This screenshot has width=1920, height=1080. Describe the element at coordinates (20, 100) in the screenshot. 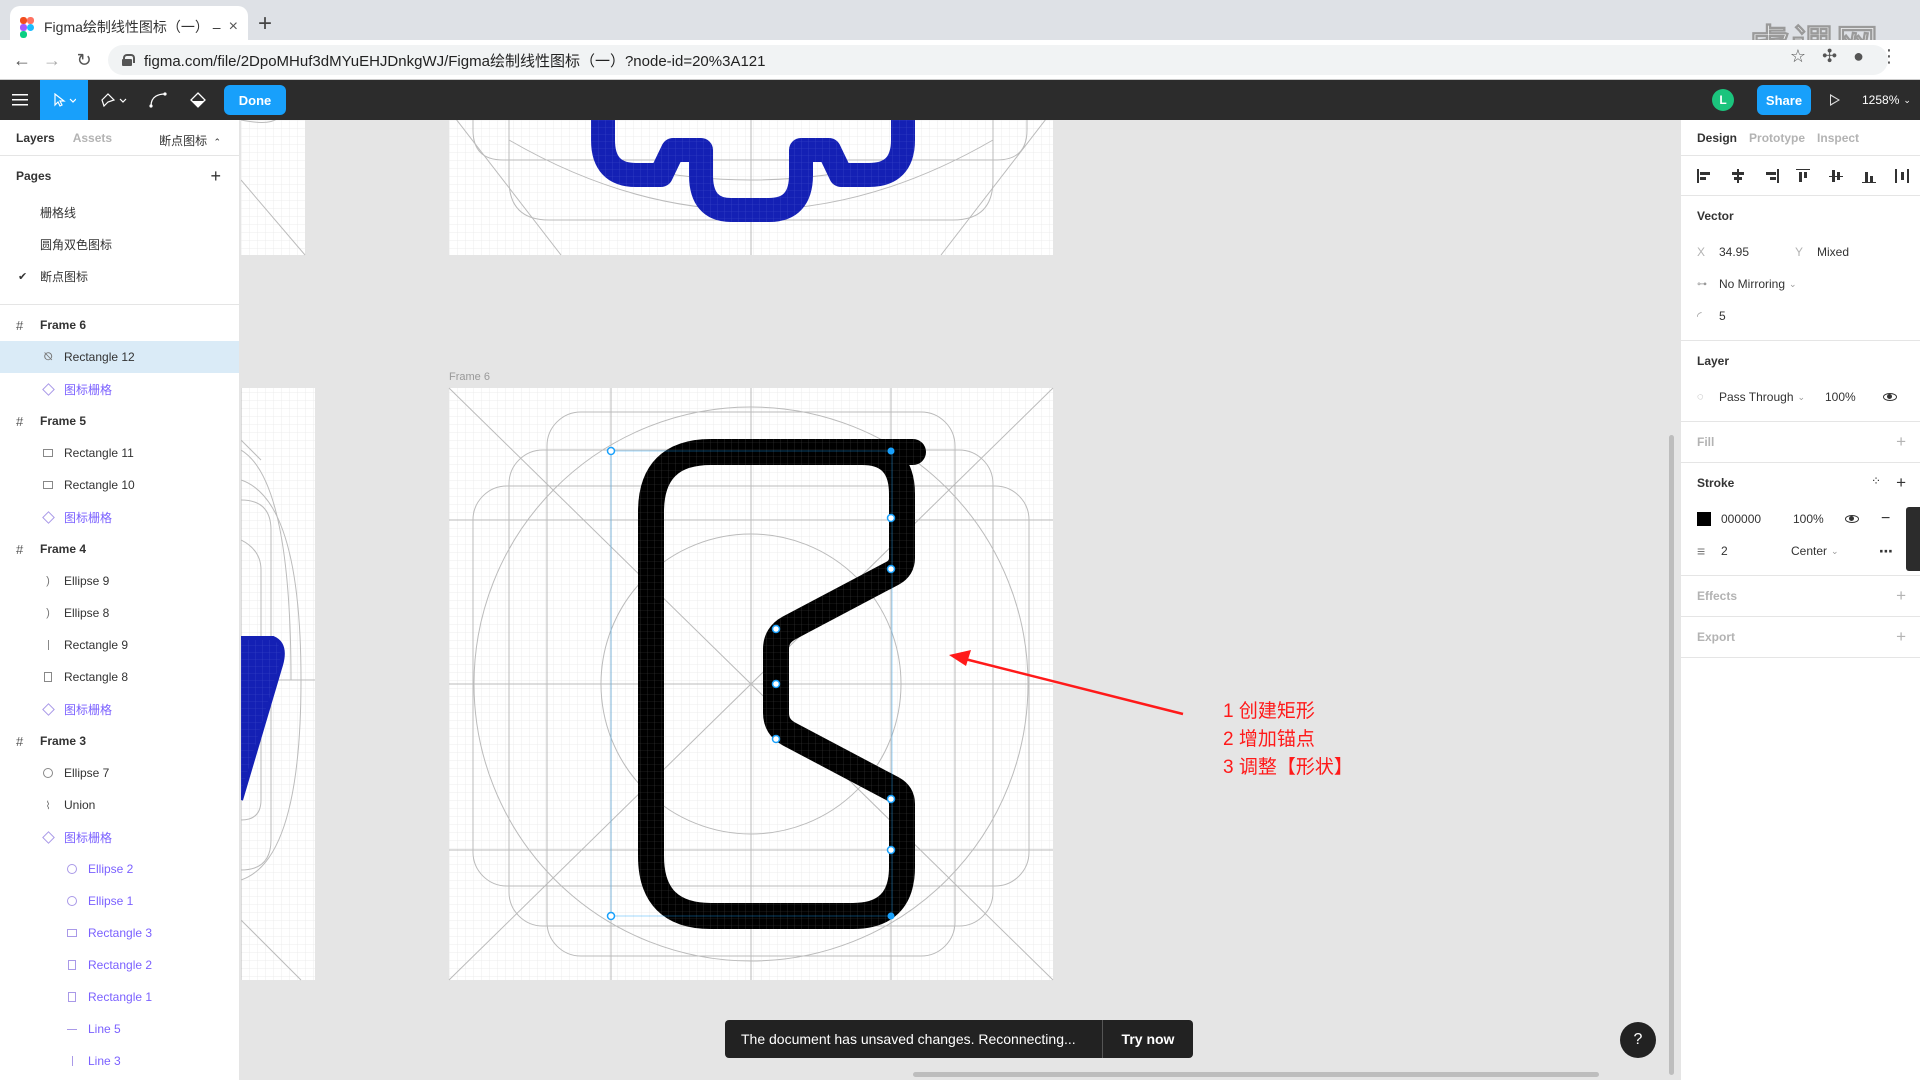

I see `main-menu-icon` at that location.